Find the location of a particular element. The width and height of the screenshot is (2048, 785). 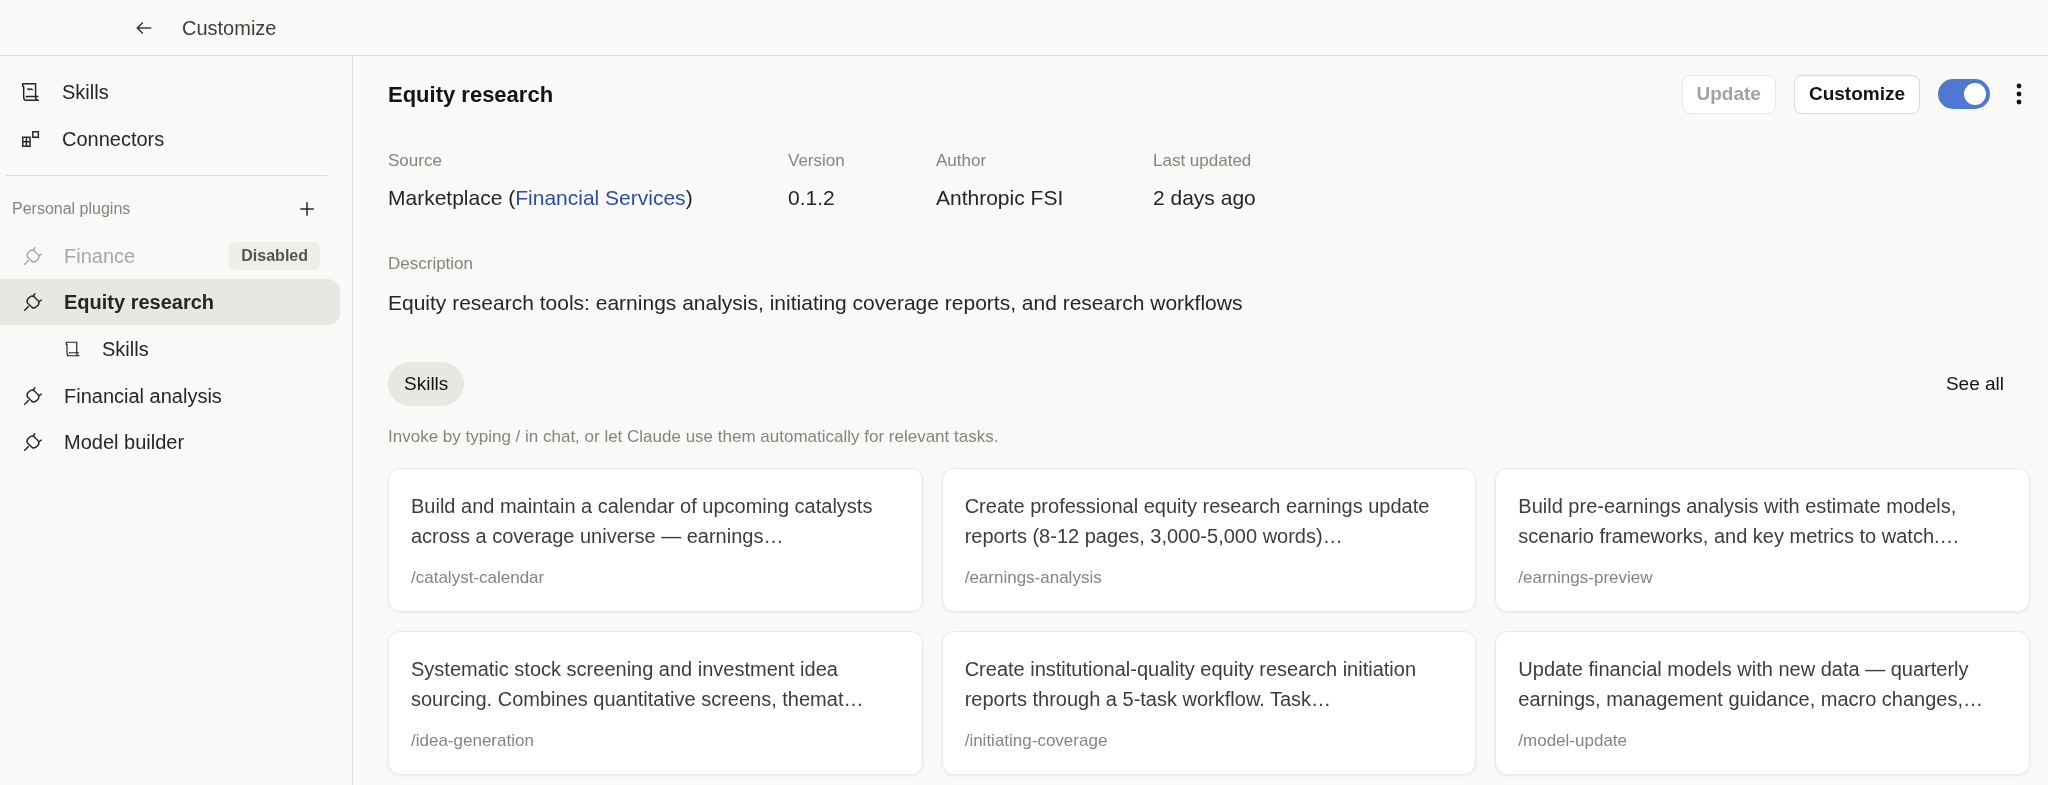

see-all-link: See all is located at coordinates (1974, 384).